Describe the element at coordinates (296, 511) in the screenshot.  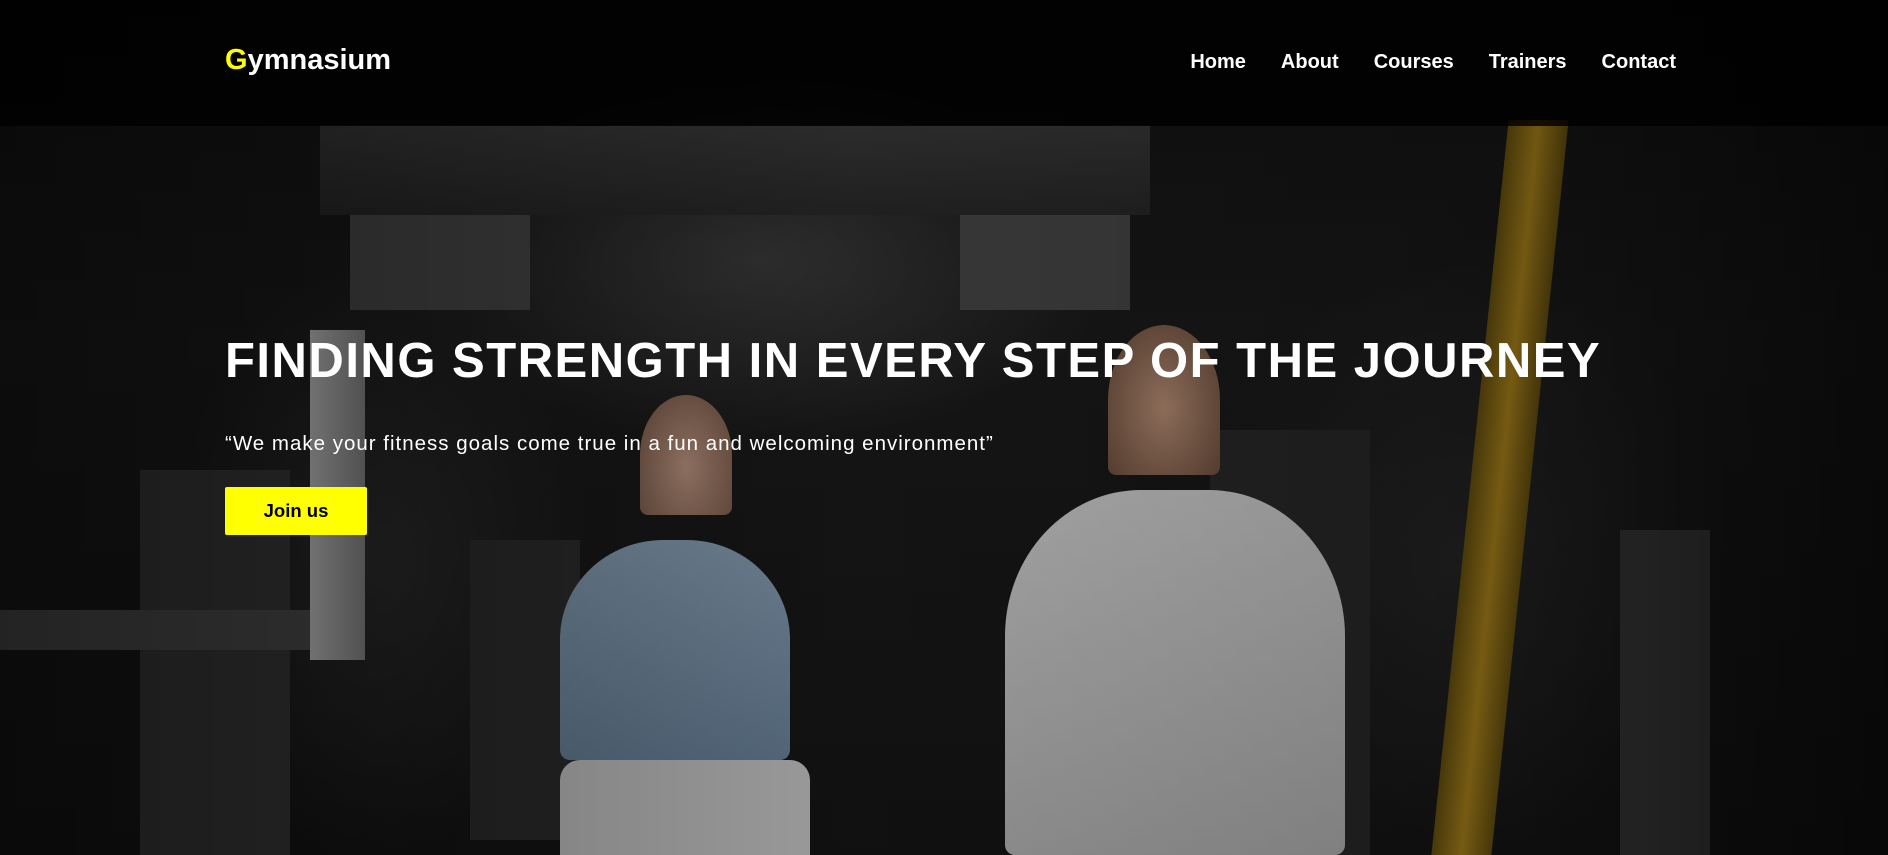
I see `join-us-button: Join us` at that location.